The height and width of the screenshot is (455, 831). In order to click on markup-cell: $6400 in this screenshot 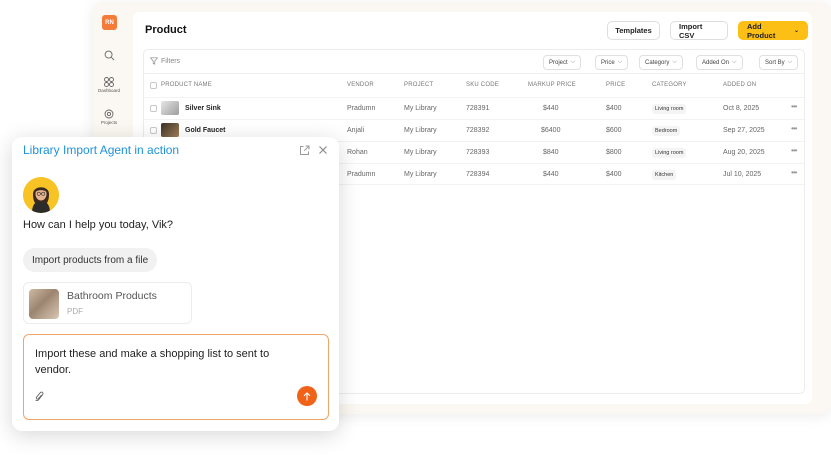, I will do `click(551, 130)`.